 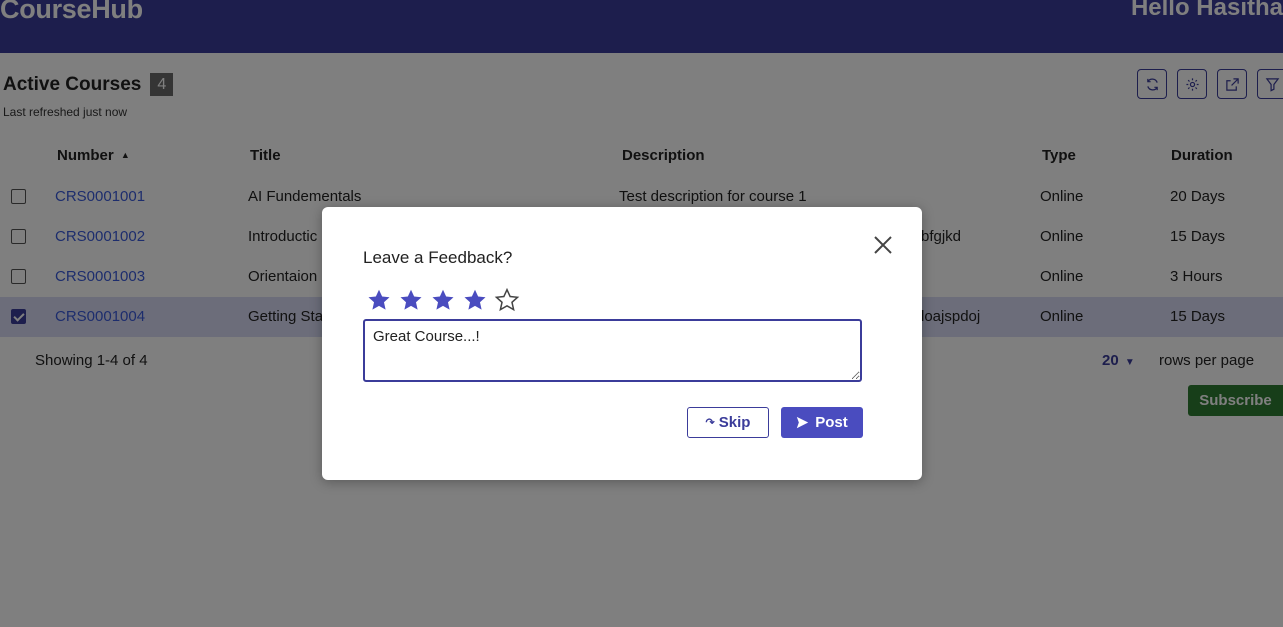 I want to click on post-button: Post, so click(x=822, y=422).